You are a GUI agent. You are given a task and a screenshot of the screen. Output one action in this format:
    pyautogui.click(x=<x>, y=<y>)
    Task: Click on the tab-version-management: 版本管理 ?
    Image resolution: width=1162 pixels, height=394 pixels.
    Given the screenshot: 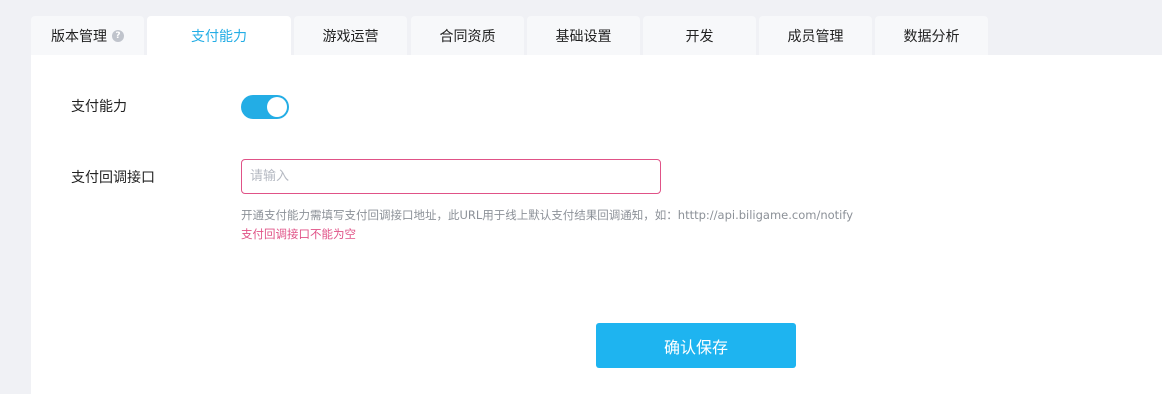 What is the action you would take?
    pyautogui.click(x=87, y=36)
    